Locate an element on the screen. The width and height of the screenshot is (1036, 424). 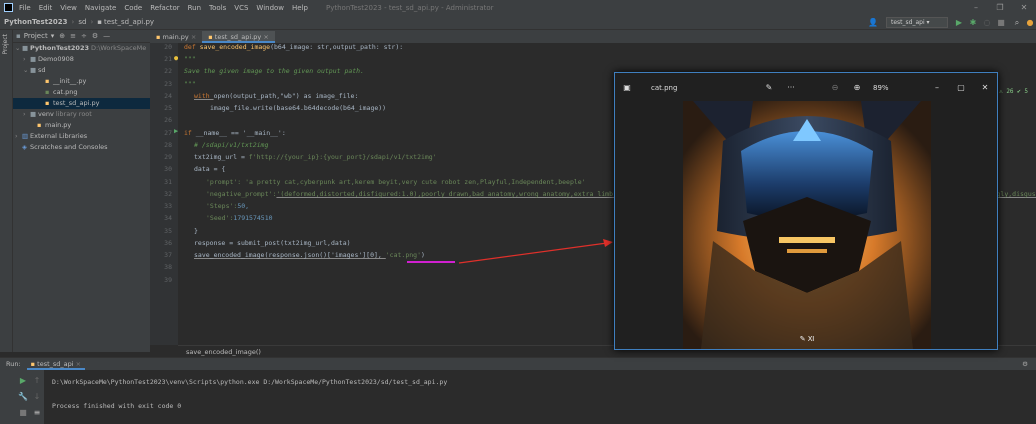
line-number: 26 is located at coordinates (168, 120).